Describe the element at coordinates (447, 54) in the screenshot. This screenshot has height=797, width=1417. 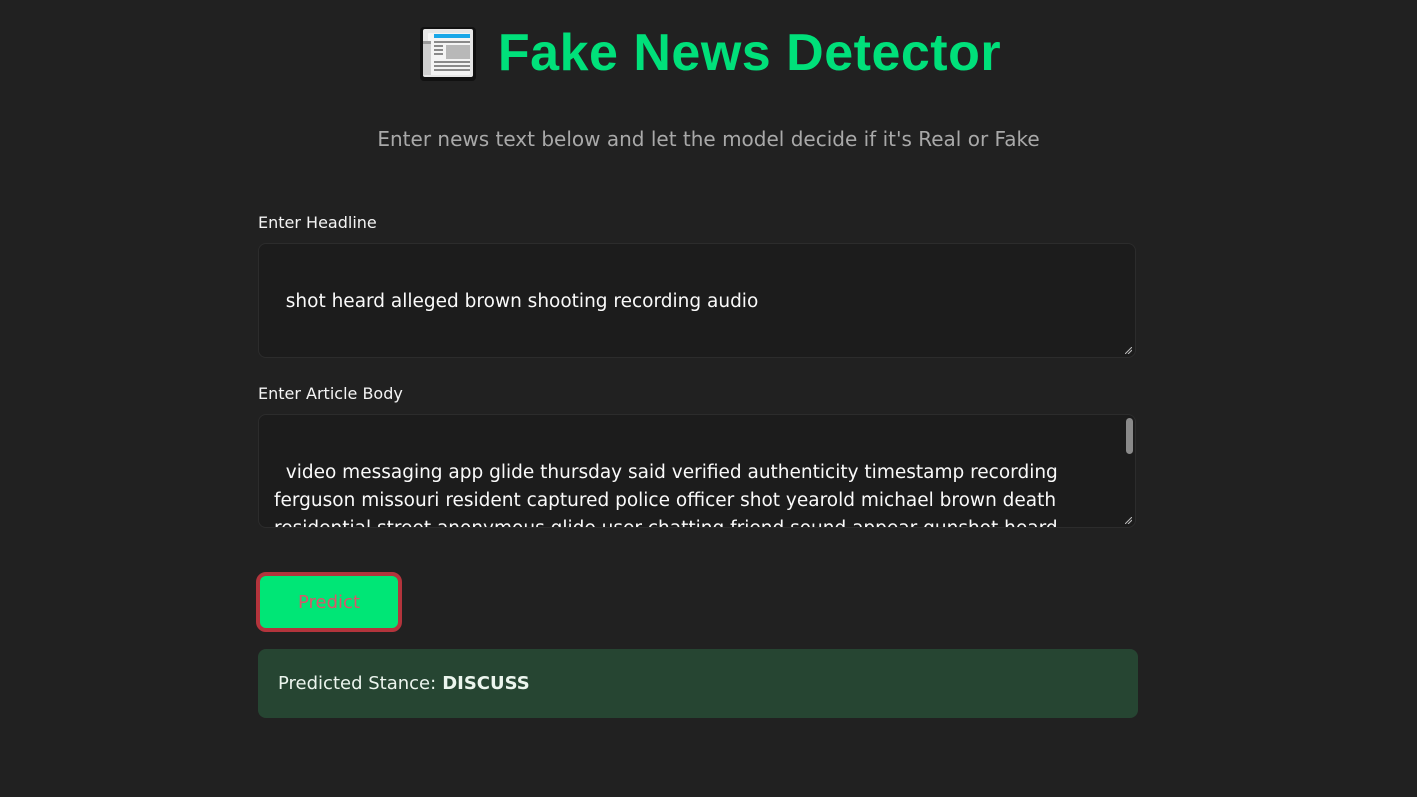
I see `newspaper-icon` at that location.